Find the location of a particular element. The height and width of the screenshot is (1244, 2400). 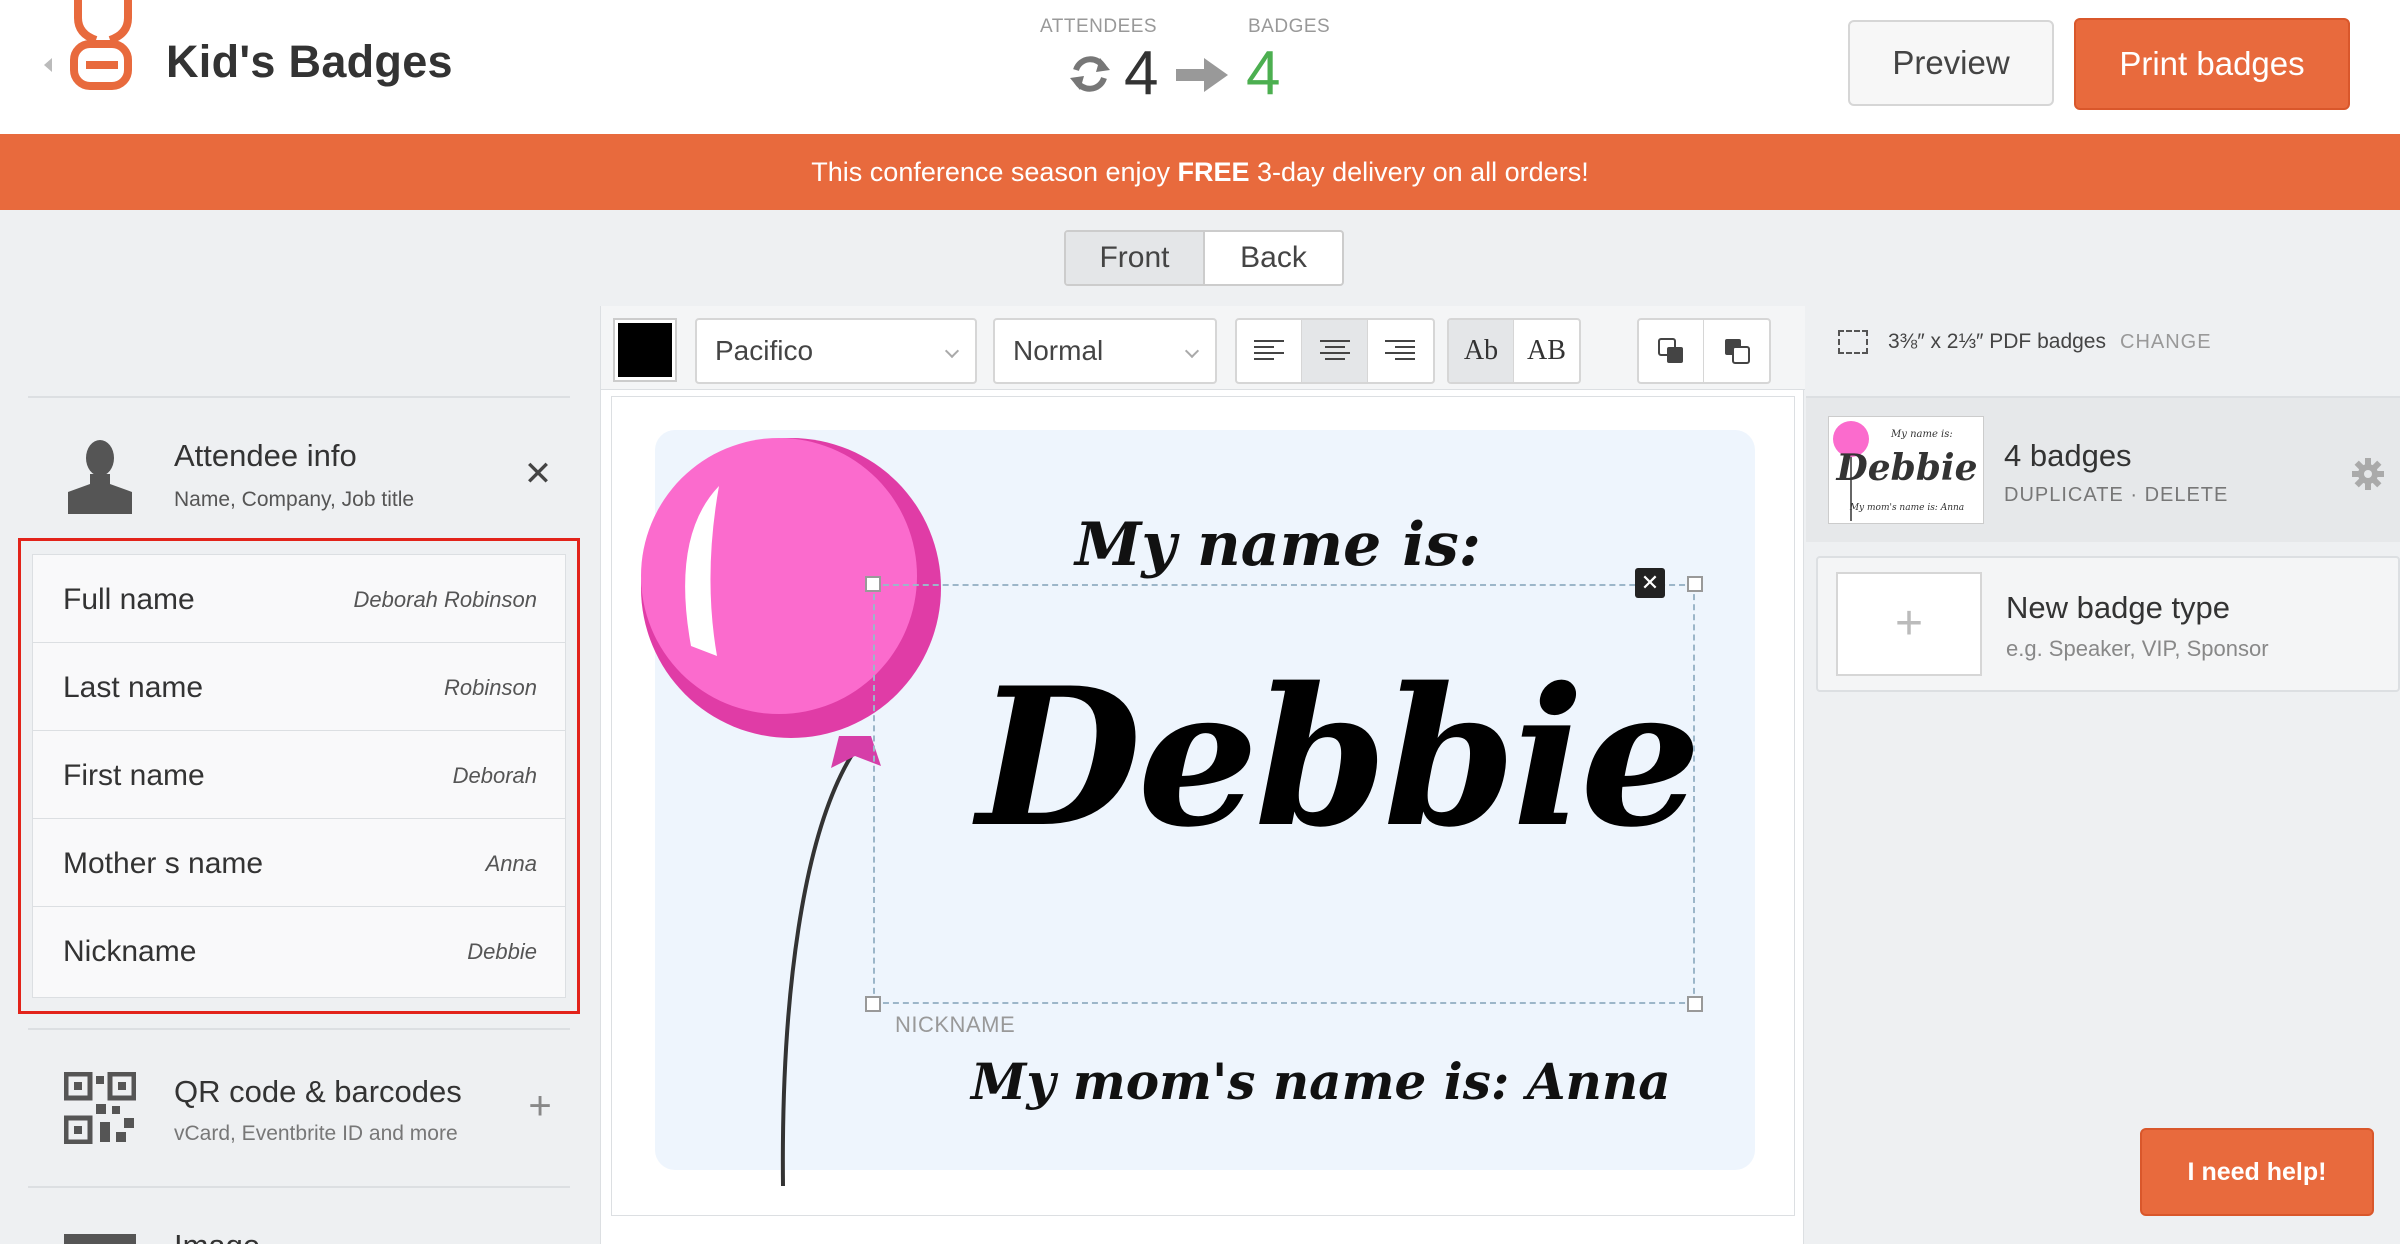

new-badge-type-title: New badge type is located at coordinates (2118, 607).